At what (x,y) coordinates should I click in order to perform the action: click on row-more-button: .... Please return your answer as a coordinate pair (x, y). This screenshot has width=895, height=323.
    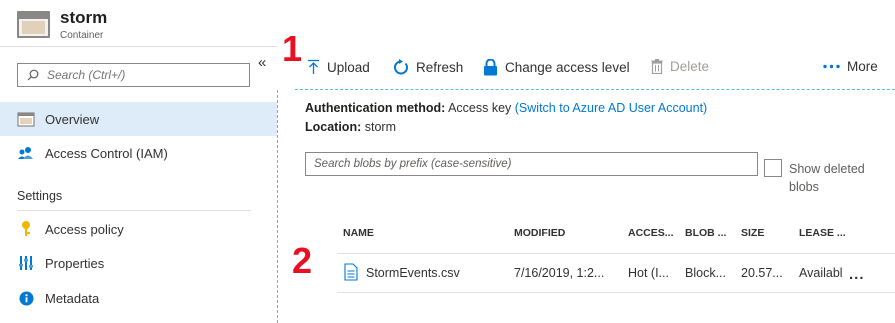
    Looking at the image, I should click on (857, 274).